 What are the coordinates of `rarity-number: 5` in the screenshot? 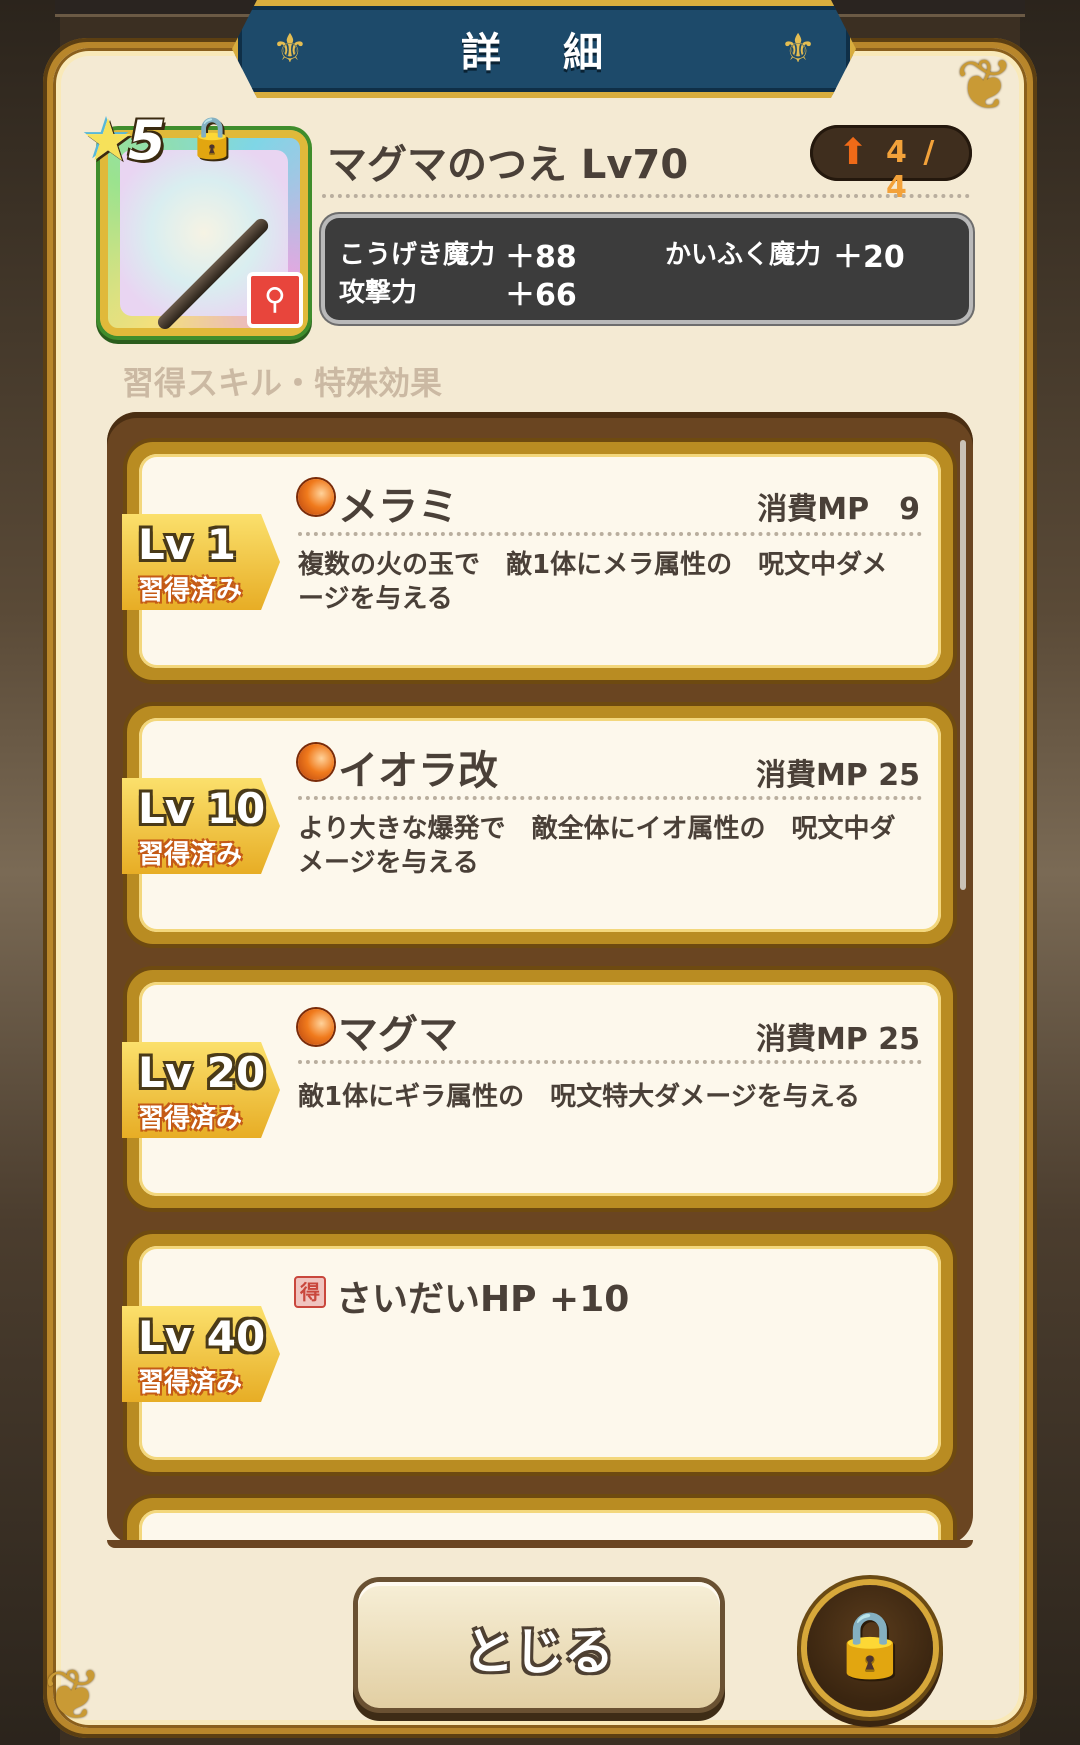 It's located at (147, 140).